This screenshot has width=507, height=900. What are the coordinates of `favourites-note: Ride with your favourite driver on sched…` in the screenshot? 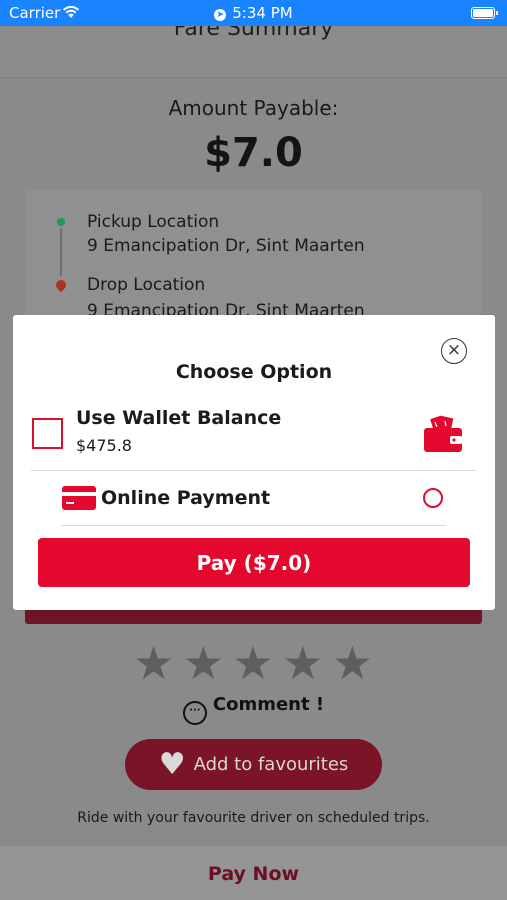 It's located at (253, 818).